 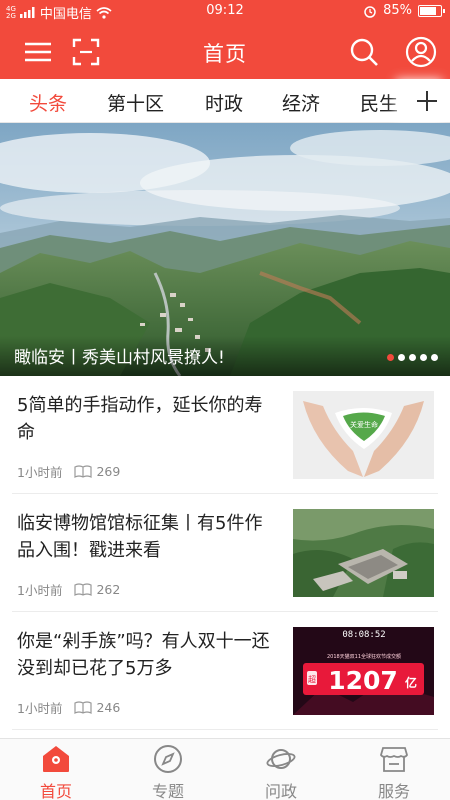 I want to click on nav-topics: 专题, so click(x=168, y=769).